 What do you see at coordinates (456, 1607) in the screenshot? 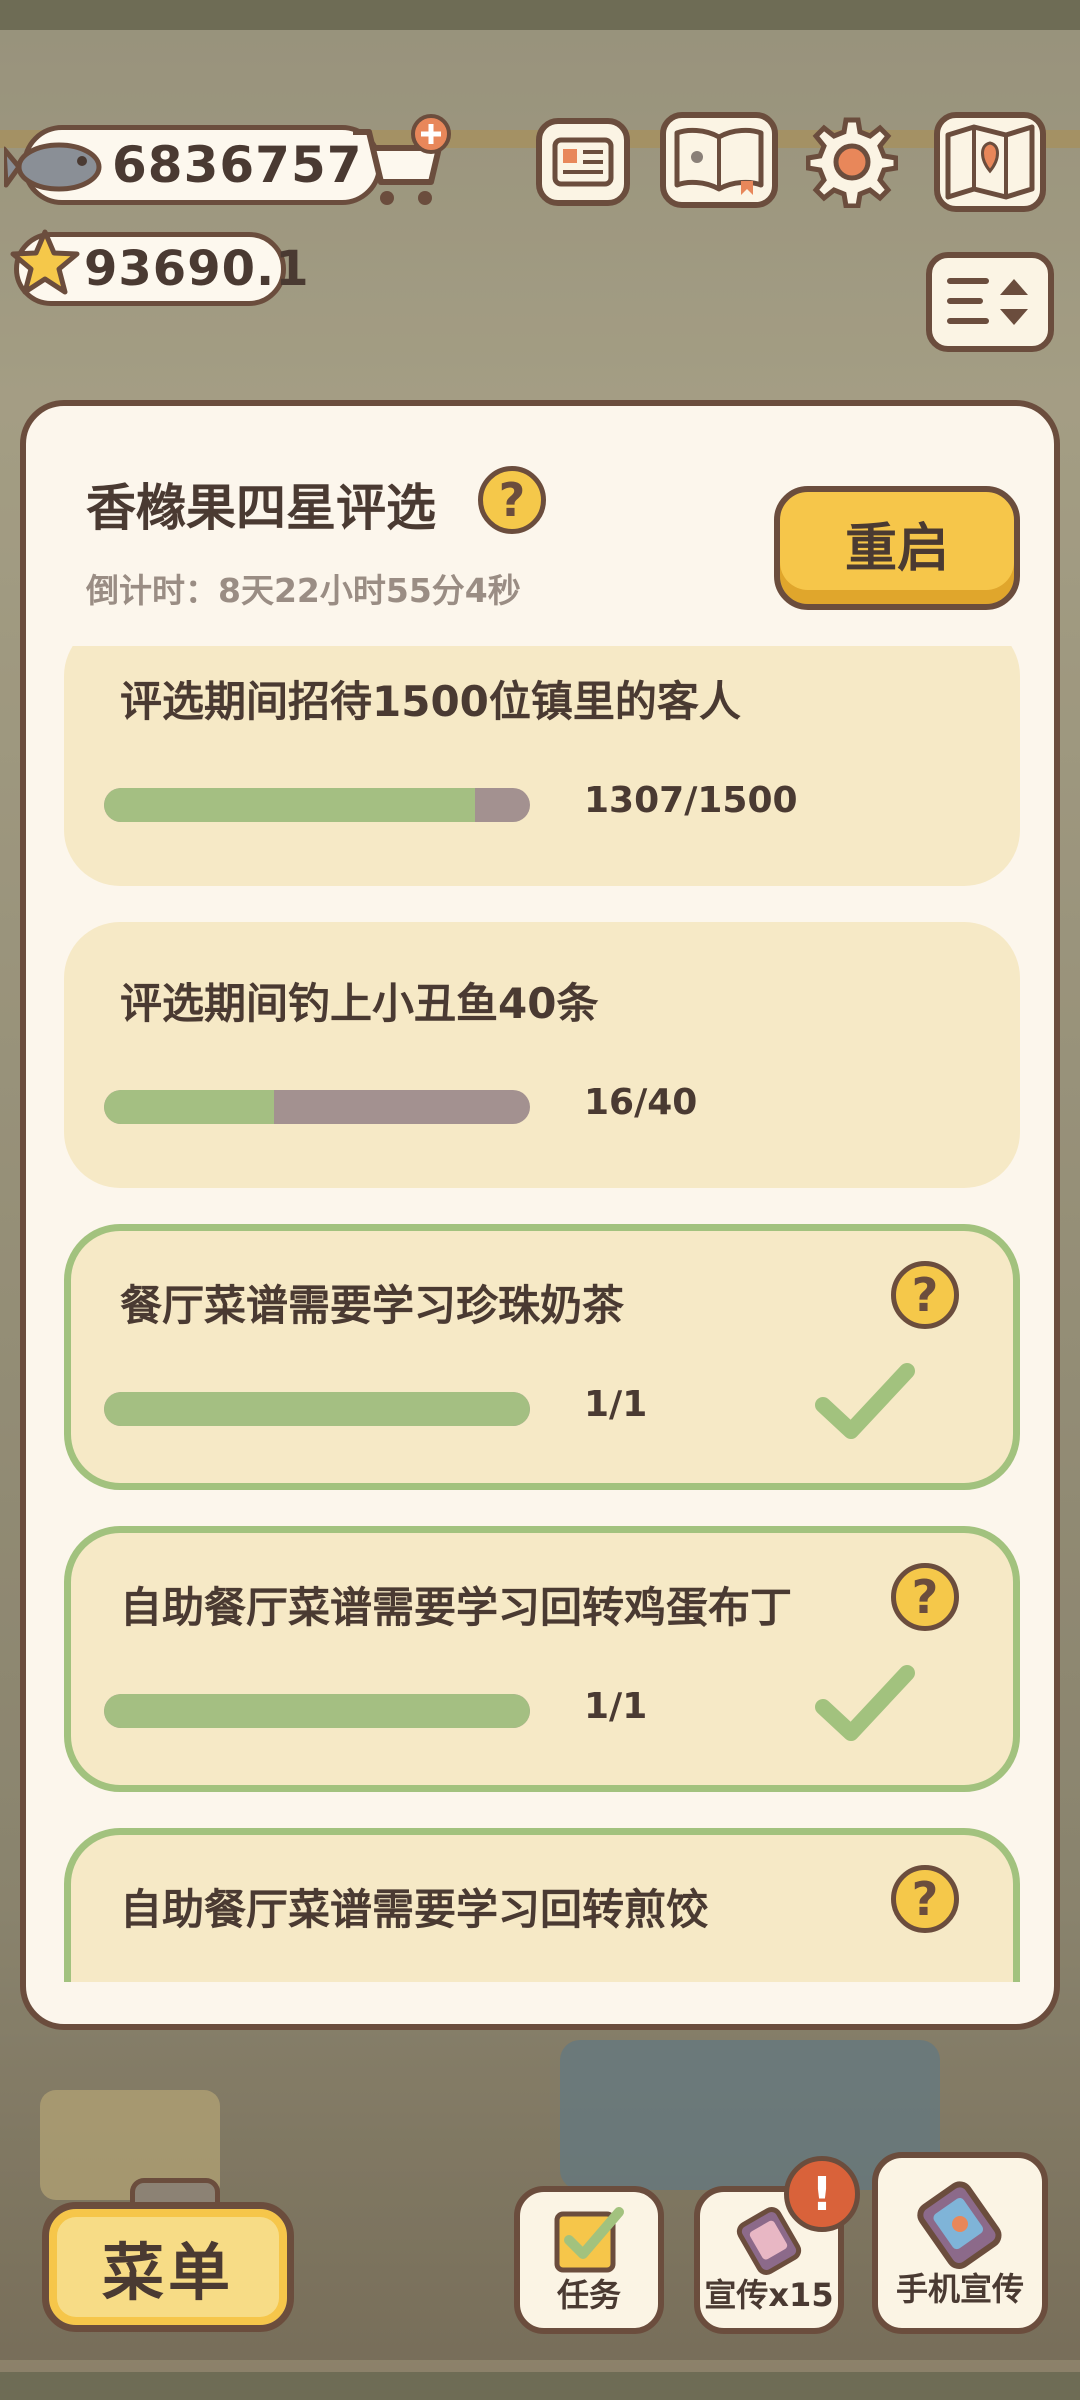
I see `task-text: 自助餐厅菜谱需要学习回转鸡蛋布丁` at bounding box center [456, 1607].